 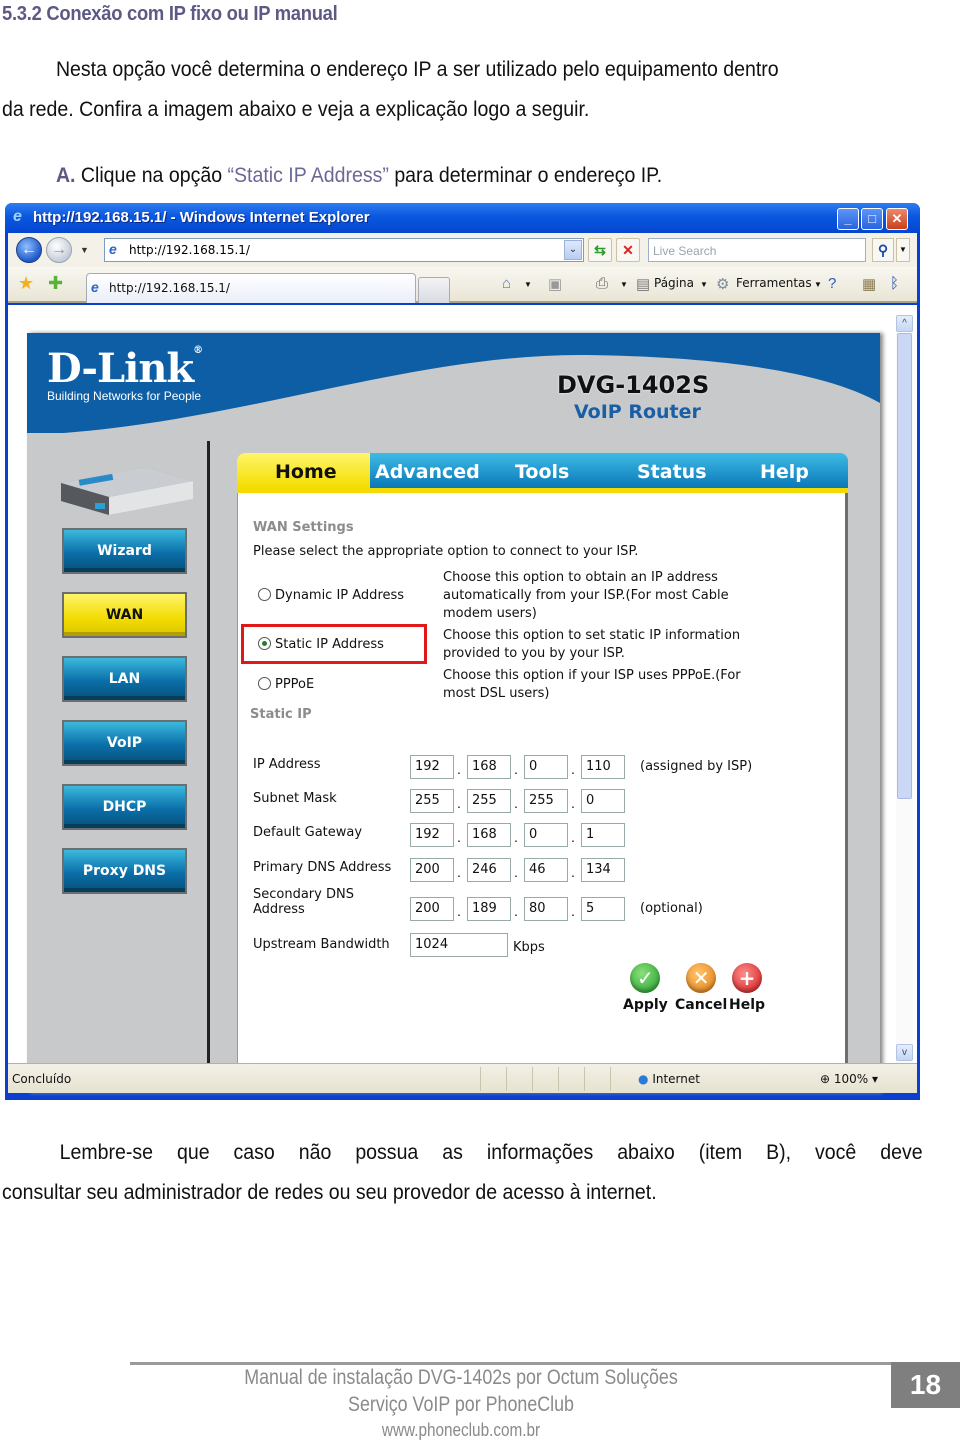 What do you see at coordinates (573, 250) in the screenshot?
I see `address-dropdown-button: ⌄` at bounding box center [573, 250].